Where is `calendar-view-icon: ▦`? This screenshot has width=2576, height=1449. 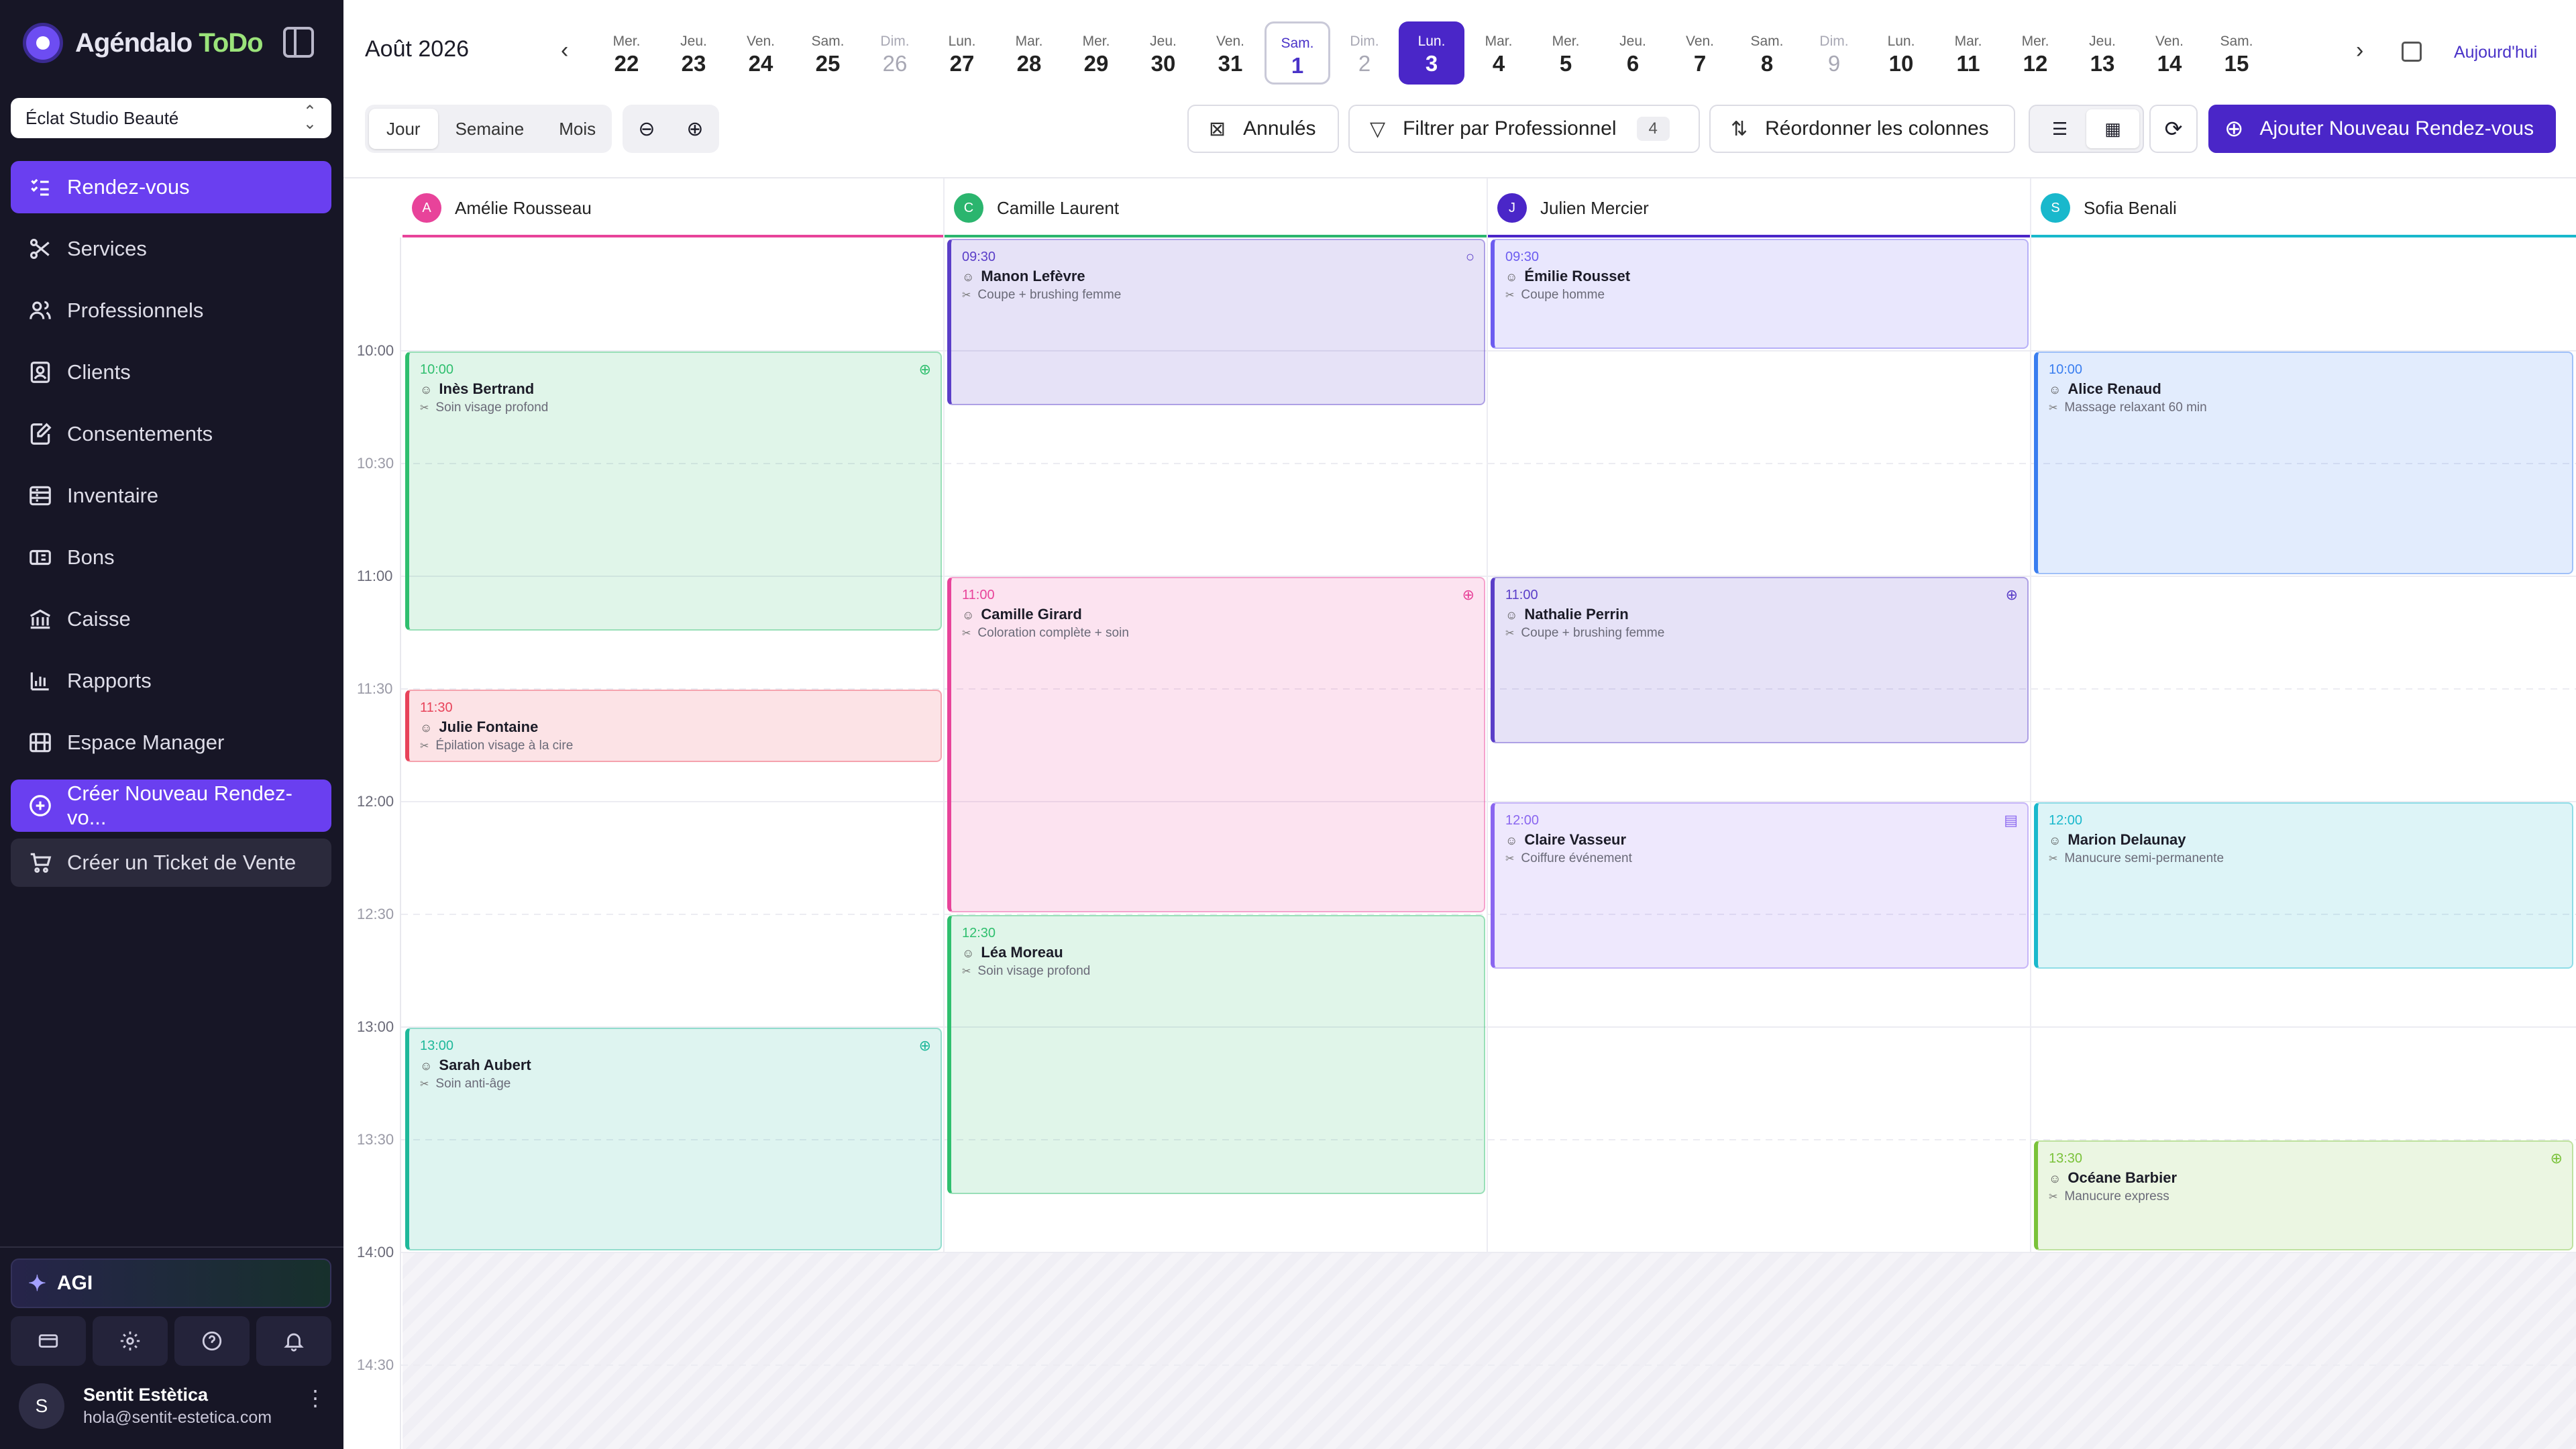
calendar-view-icon: ▦ is located at coordinates (2112, 128).